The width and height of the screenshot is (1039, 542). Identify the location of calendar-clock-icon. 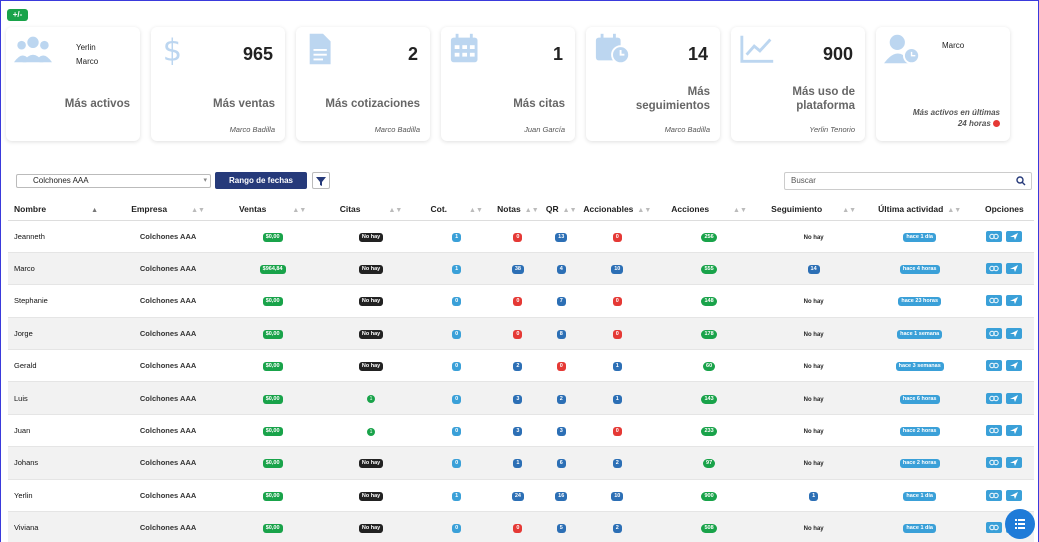
(613, 49).